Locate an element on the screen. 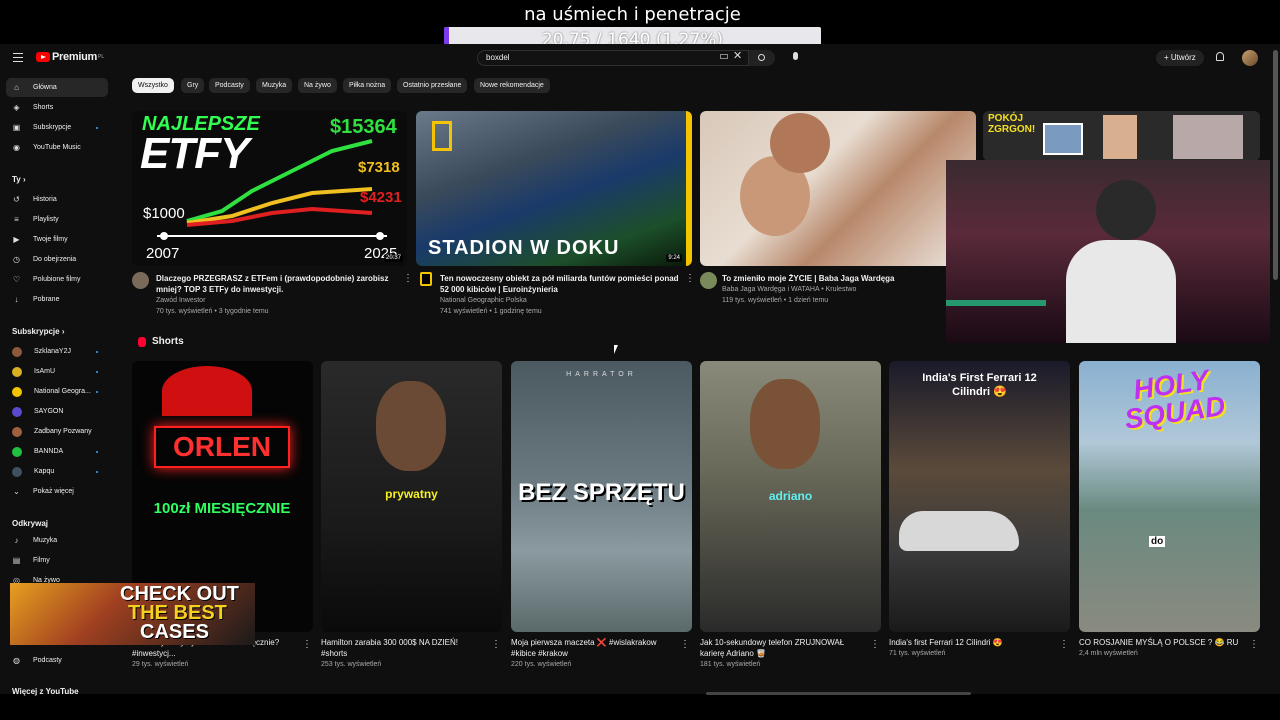 The height and width of the screenshot is (720, 1280). video-thumbnail: STADION W DOKU 9:24 is located at coordinates (554, 188).